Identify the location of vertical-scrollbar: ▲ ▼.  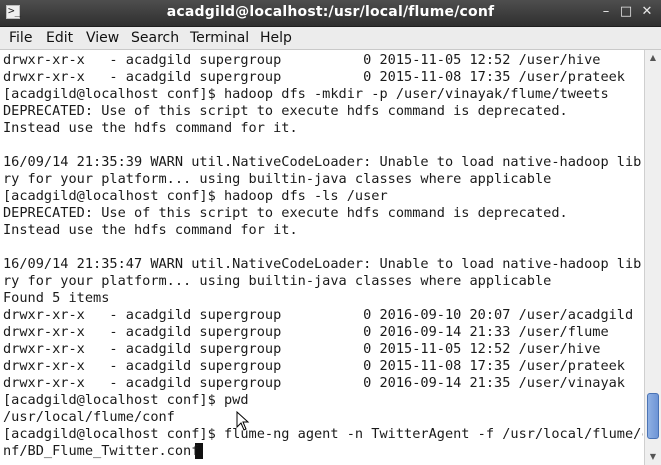
(652, 257).